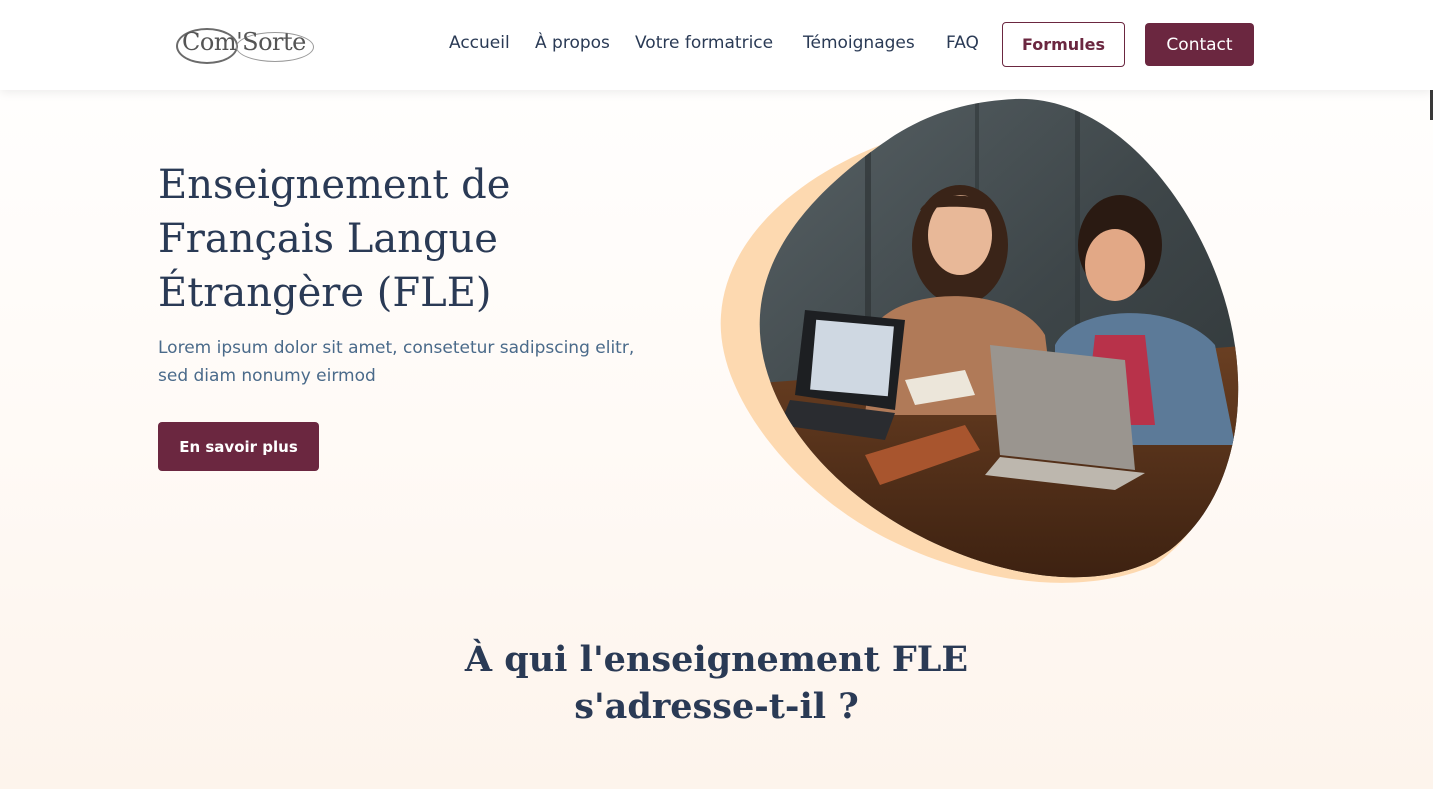 The image size is (1433, 789). What do you see at coordinates (716, 659) in the screenshot?
I see `section-title-line1: À qui l'enseignement FLE` at bounding box center [716, 659].